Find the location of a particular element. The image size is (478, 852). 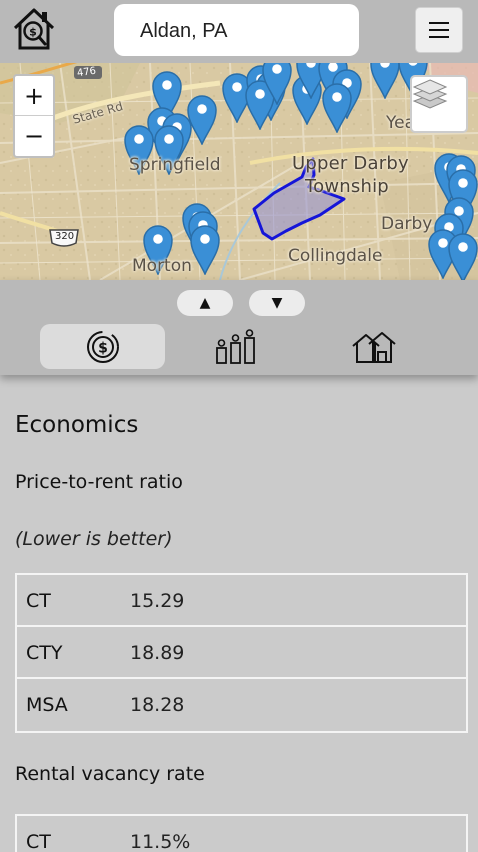

road-shield-label-320: 320 is located at coordinates (65, 236).